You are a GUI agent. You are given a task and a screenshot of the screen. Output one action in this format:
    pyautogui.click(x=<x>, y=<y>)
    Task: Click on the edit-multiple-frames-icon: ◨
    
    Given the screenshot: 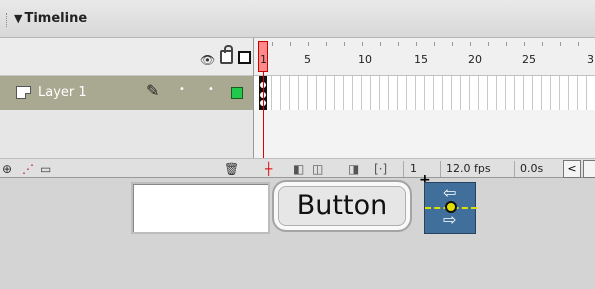 What is the action you would take?
    pyautogui.click(x=353, y=169)
    